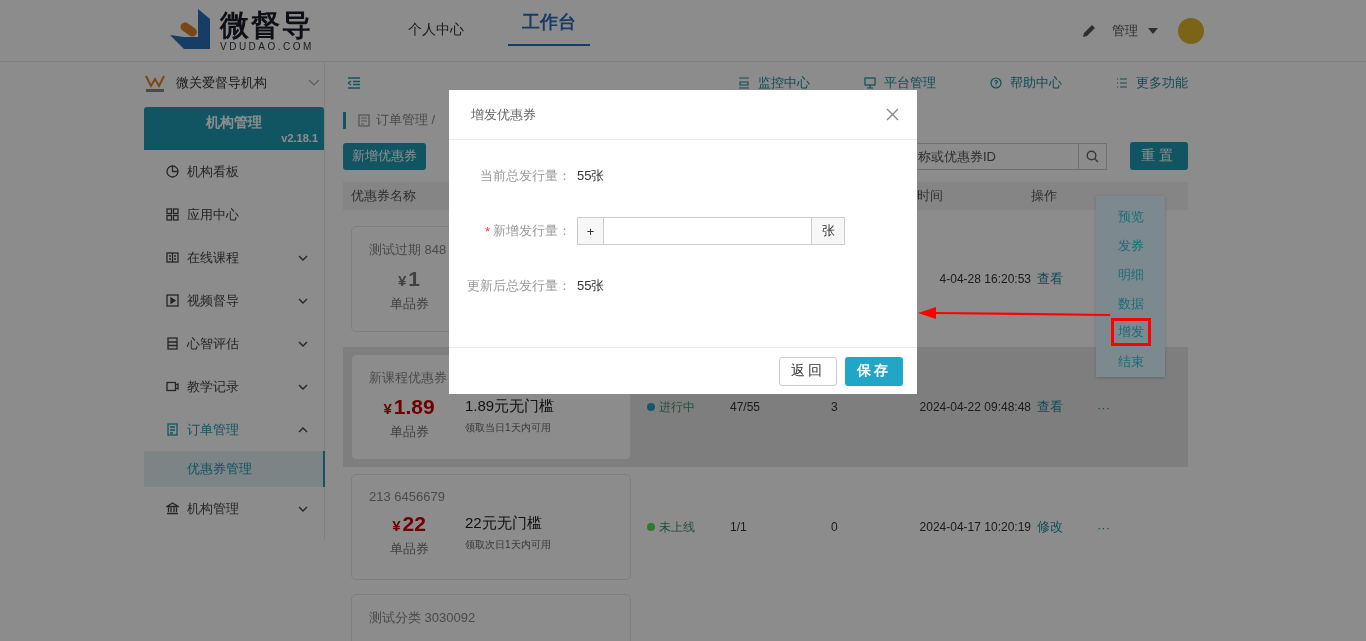 The height and width of the screenshot is (641, 1366). I want to click on chevron-down-icon, so click(314, 83).